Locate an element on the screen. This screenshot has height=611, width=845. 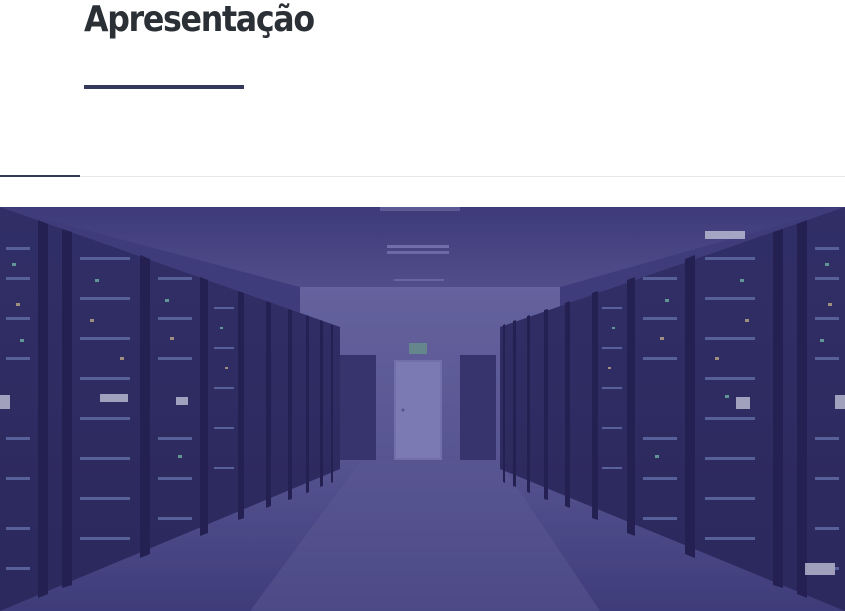
title-underline is located at coordinates (164, 87).